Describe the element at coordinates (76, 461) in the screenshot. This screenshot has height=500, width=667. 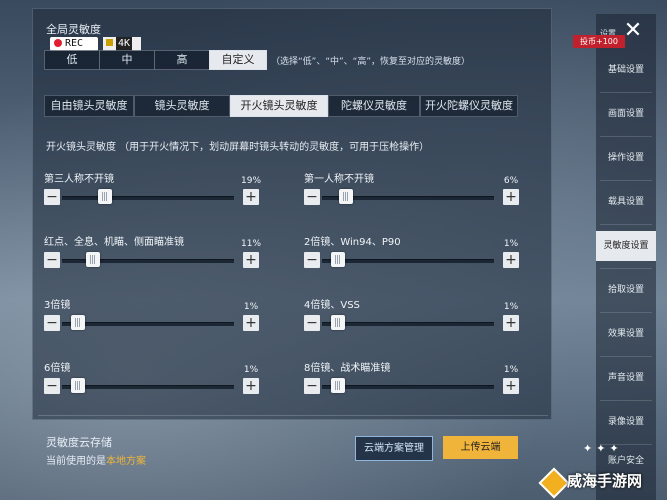
I see `current-prefix: 当前使用的是` at that location.